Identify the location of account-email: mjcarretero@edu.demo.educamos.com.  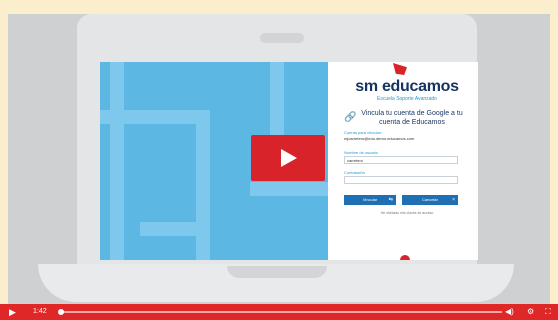
(379, 138).